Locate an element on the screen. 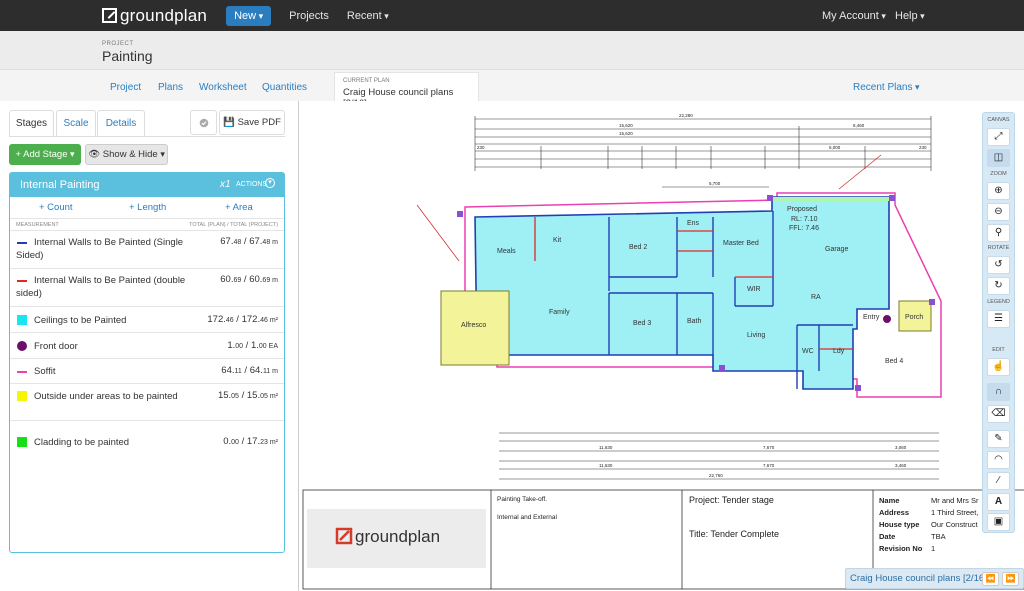 Image resolution: width=1024 pixels, height=591 pixels. add-stage-button: + Add Stage is located at coordinates (45, 154).